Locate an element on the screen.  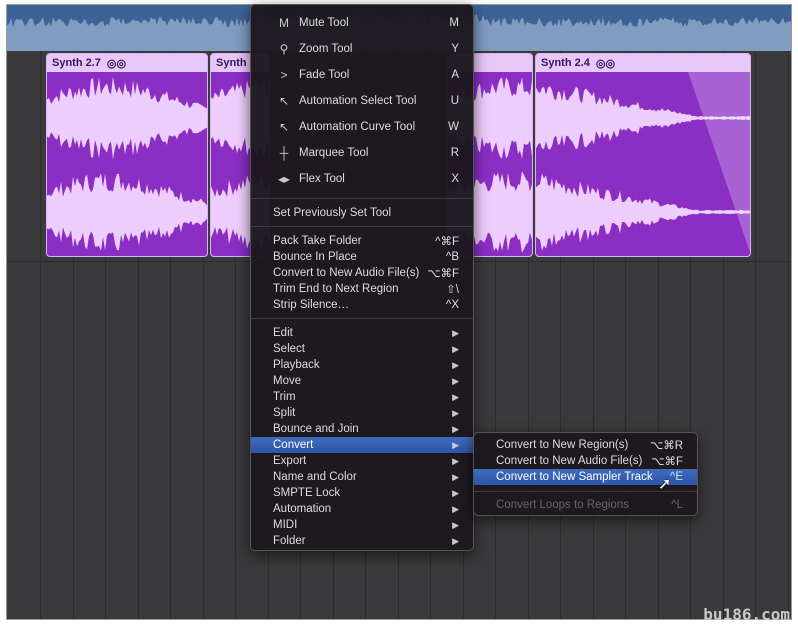
automation-curve-icon: ↖ is located at coordinates (284, 127).